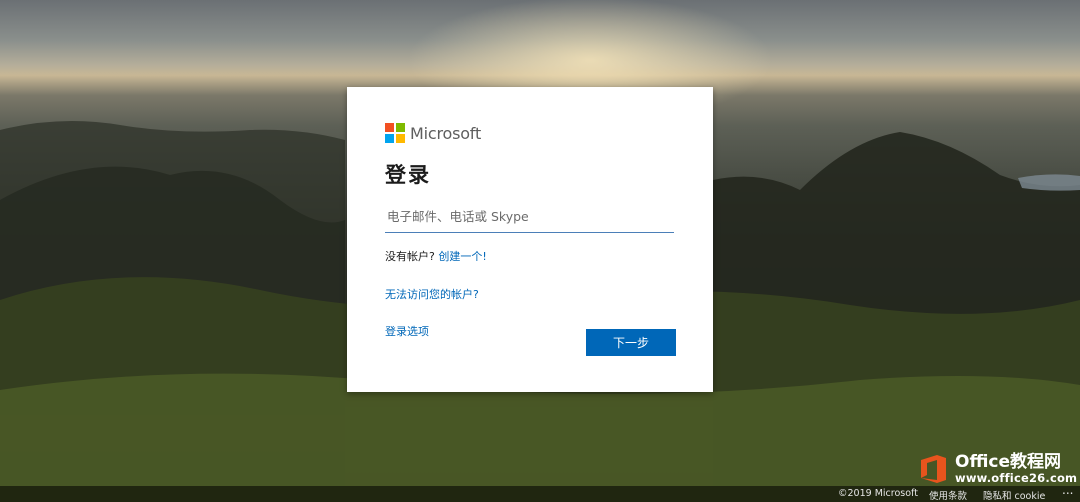  Describe the element at coordinates (408, 175) in the screenshot. I see `page-title: 登录` at that location.